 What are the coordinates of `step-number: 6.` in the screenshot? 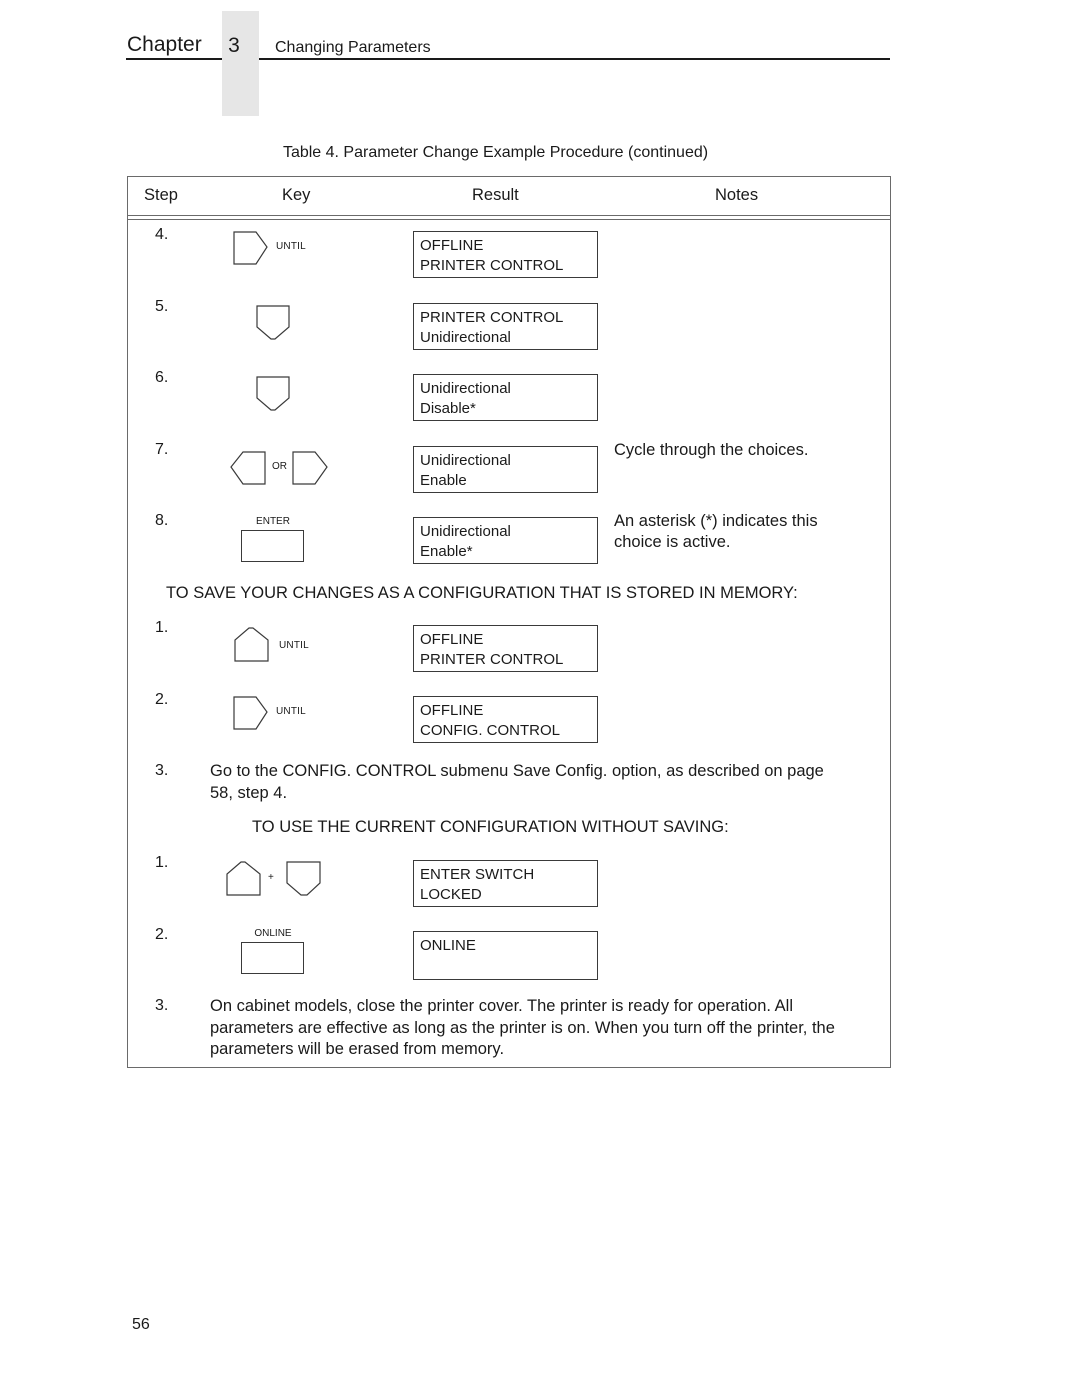 It's located at (162, 377).